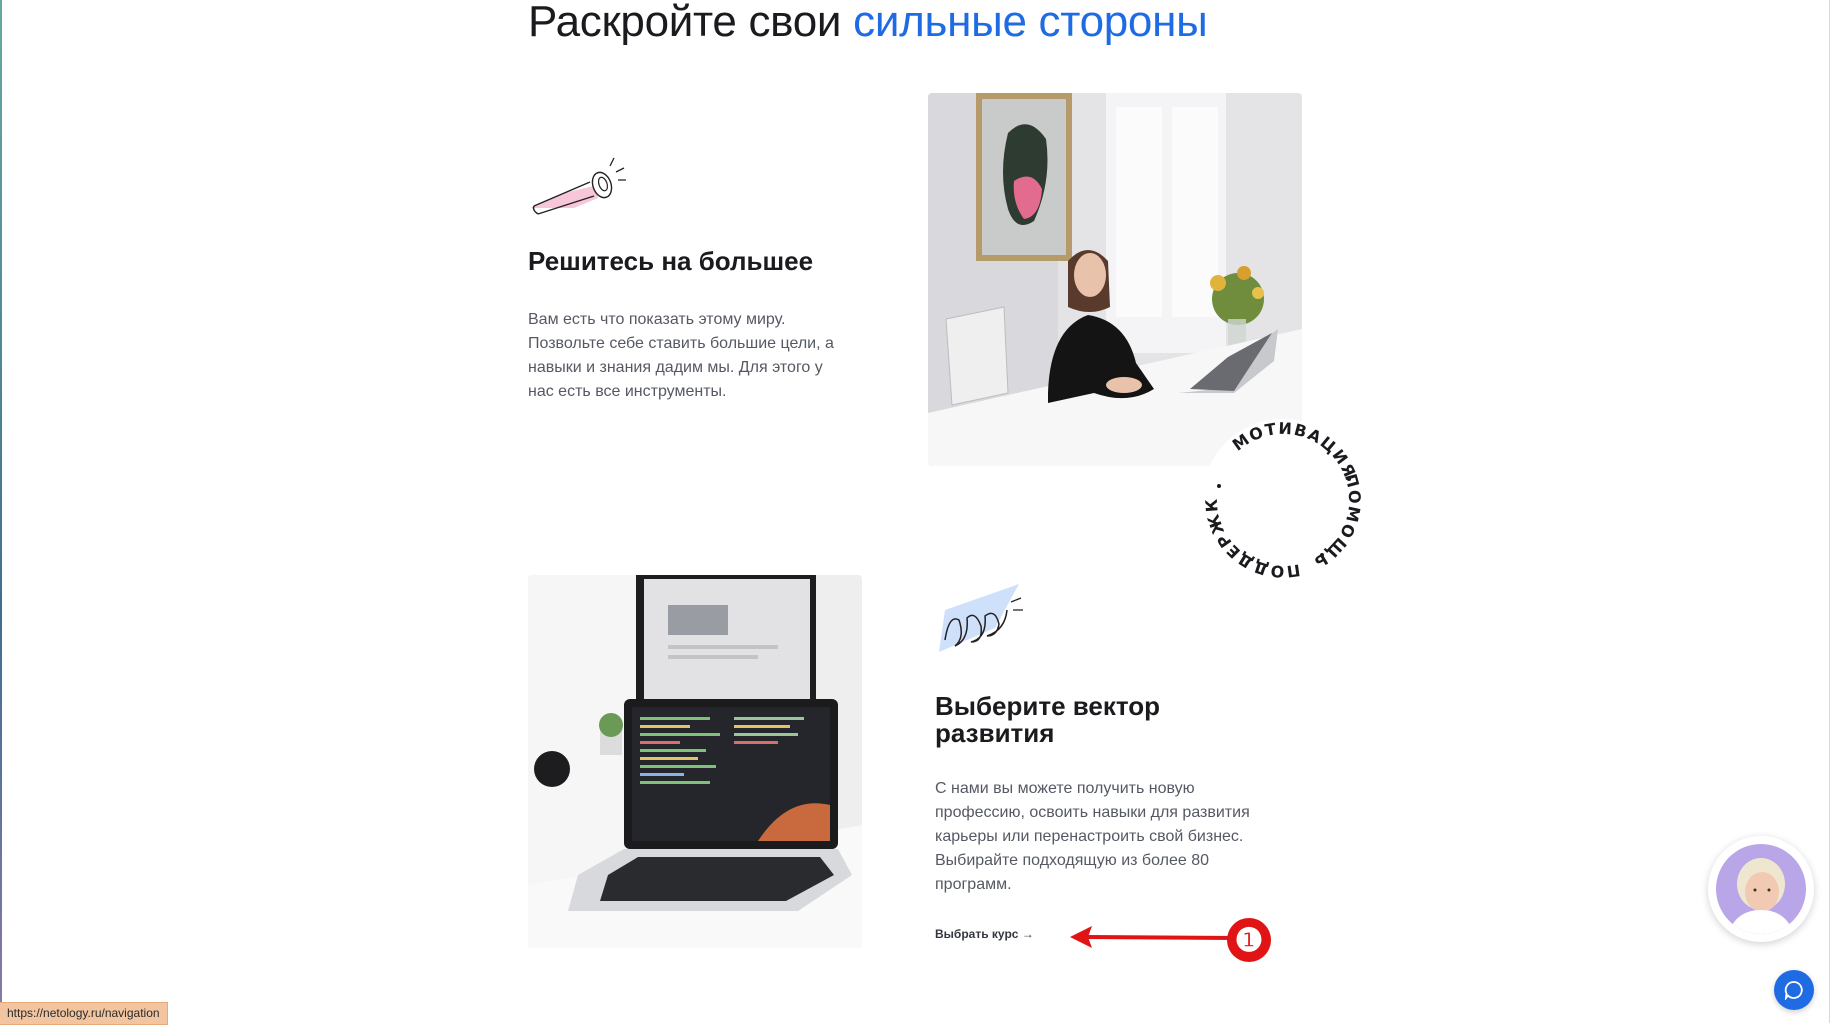 This screenshot has width=1830, height=1025. What do you see at coordinates (1030, 23) in the screenshot?
I see `heading-accent: сильные стороны` at bounding box center [1030, 23].